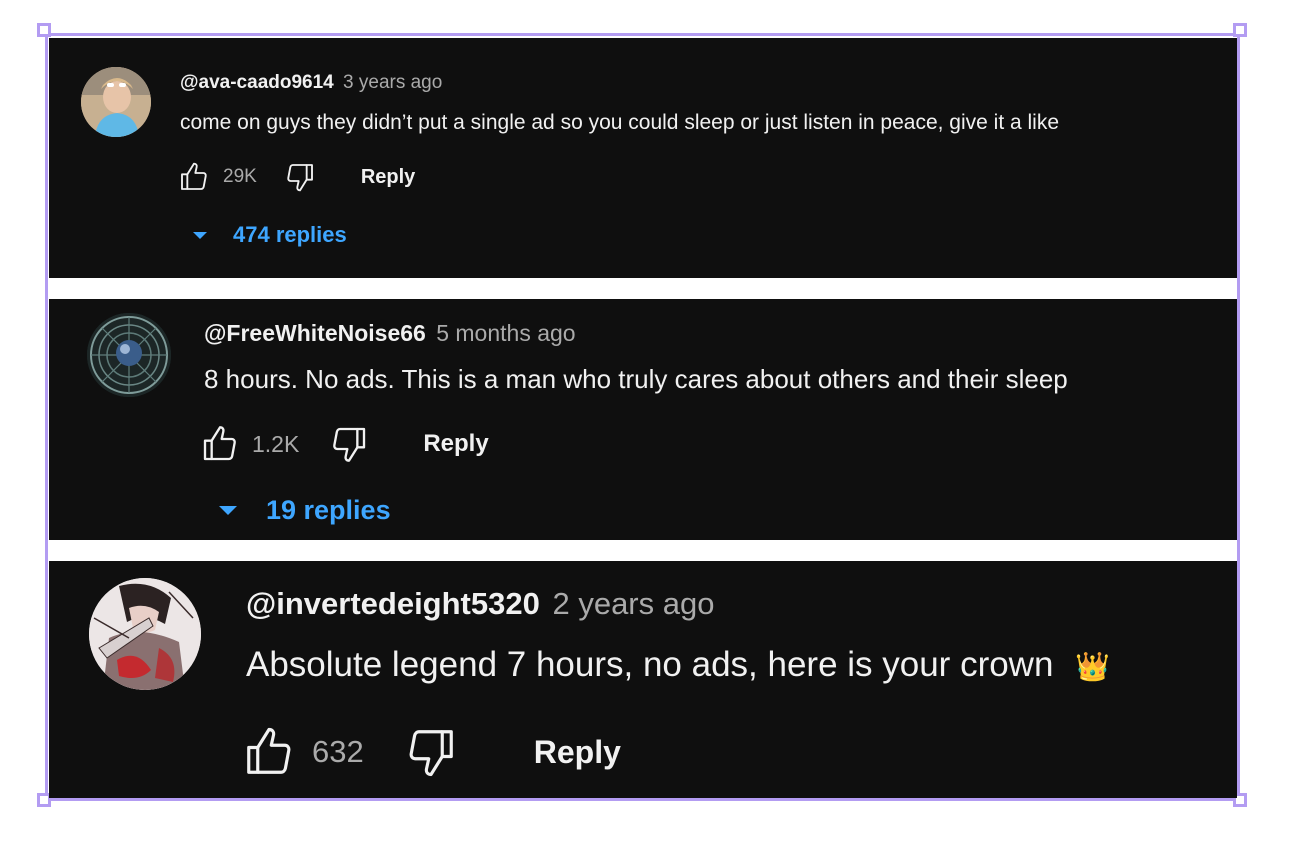 Image resolution: width=1292 pixels, height=841 pixels. I want to click on like-count: 632, so click(338, 751).